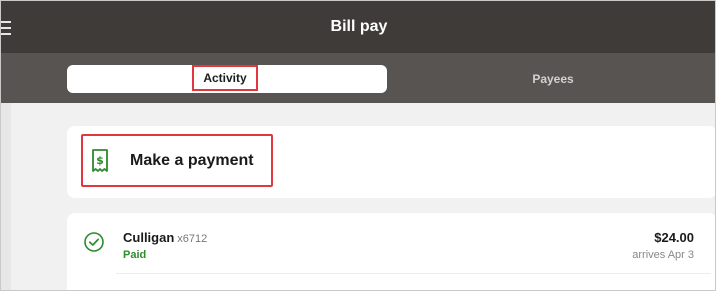  I want to click on receipt-dollar-icon: $, so click(100, 160).